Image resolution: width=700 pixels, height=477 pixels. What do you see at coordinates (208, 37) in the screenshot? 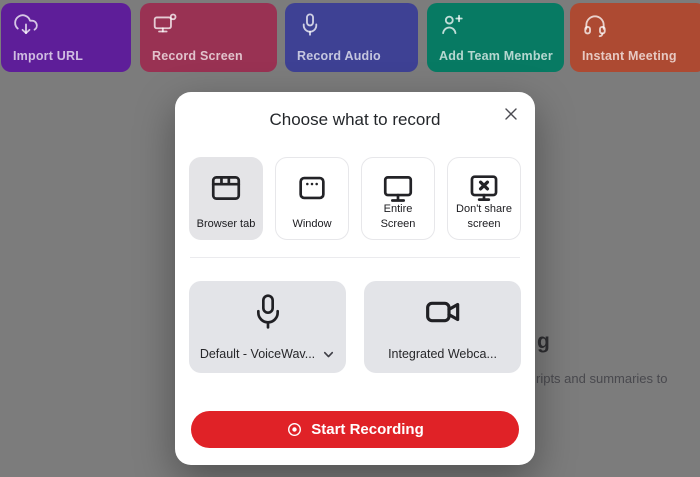
I see `action-card-record-screen: Record Screen` at bounding box center [208, 37].